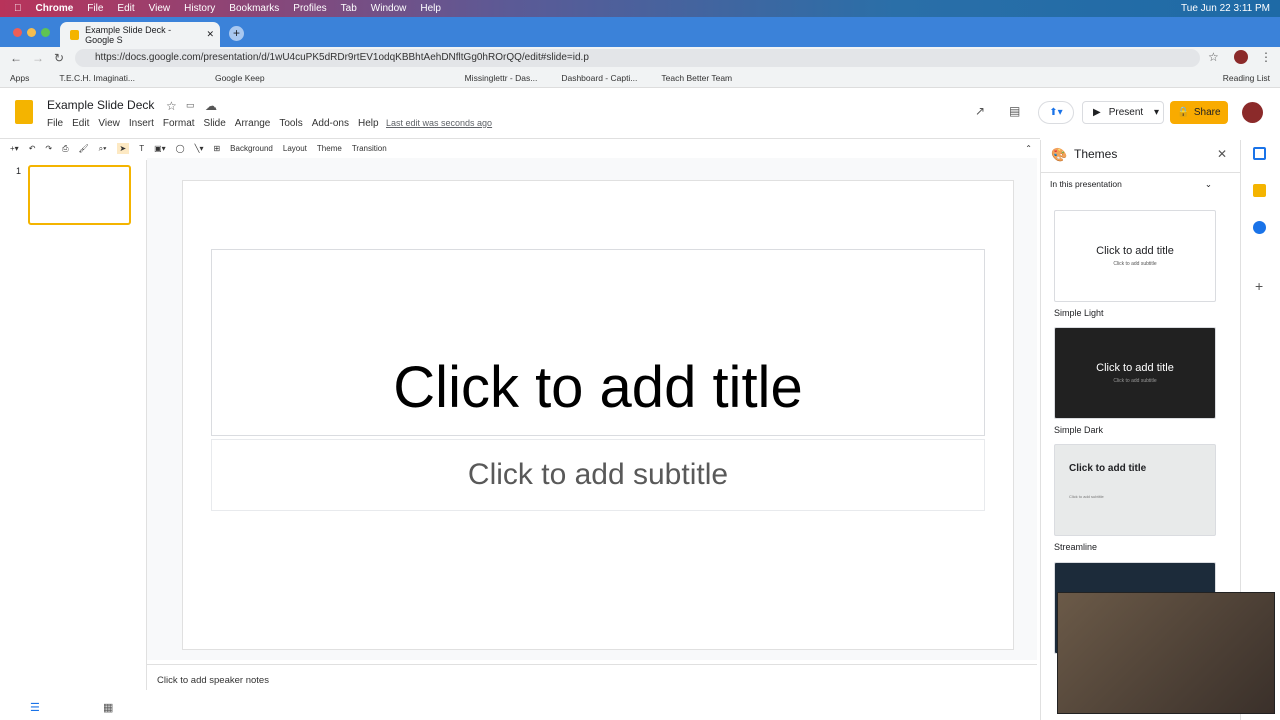 This screenshot has height=720, width=1280. What do you see at coordinates (103, 149) in the screenshot?
I see `zoom-icon: ⌕▾` at bounding box center [103, 149].